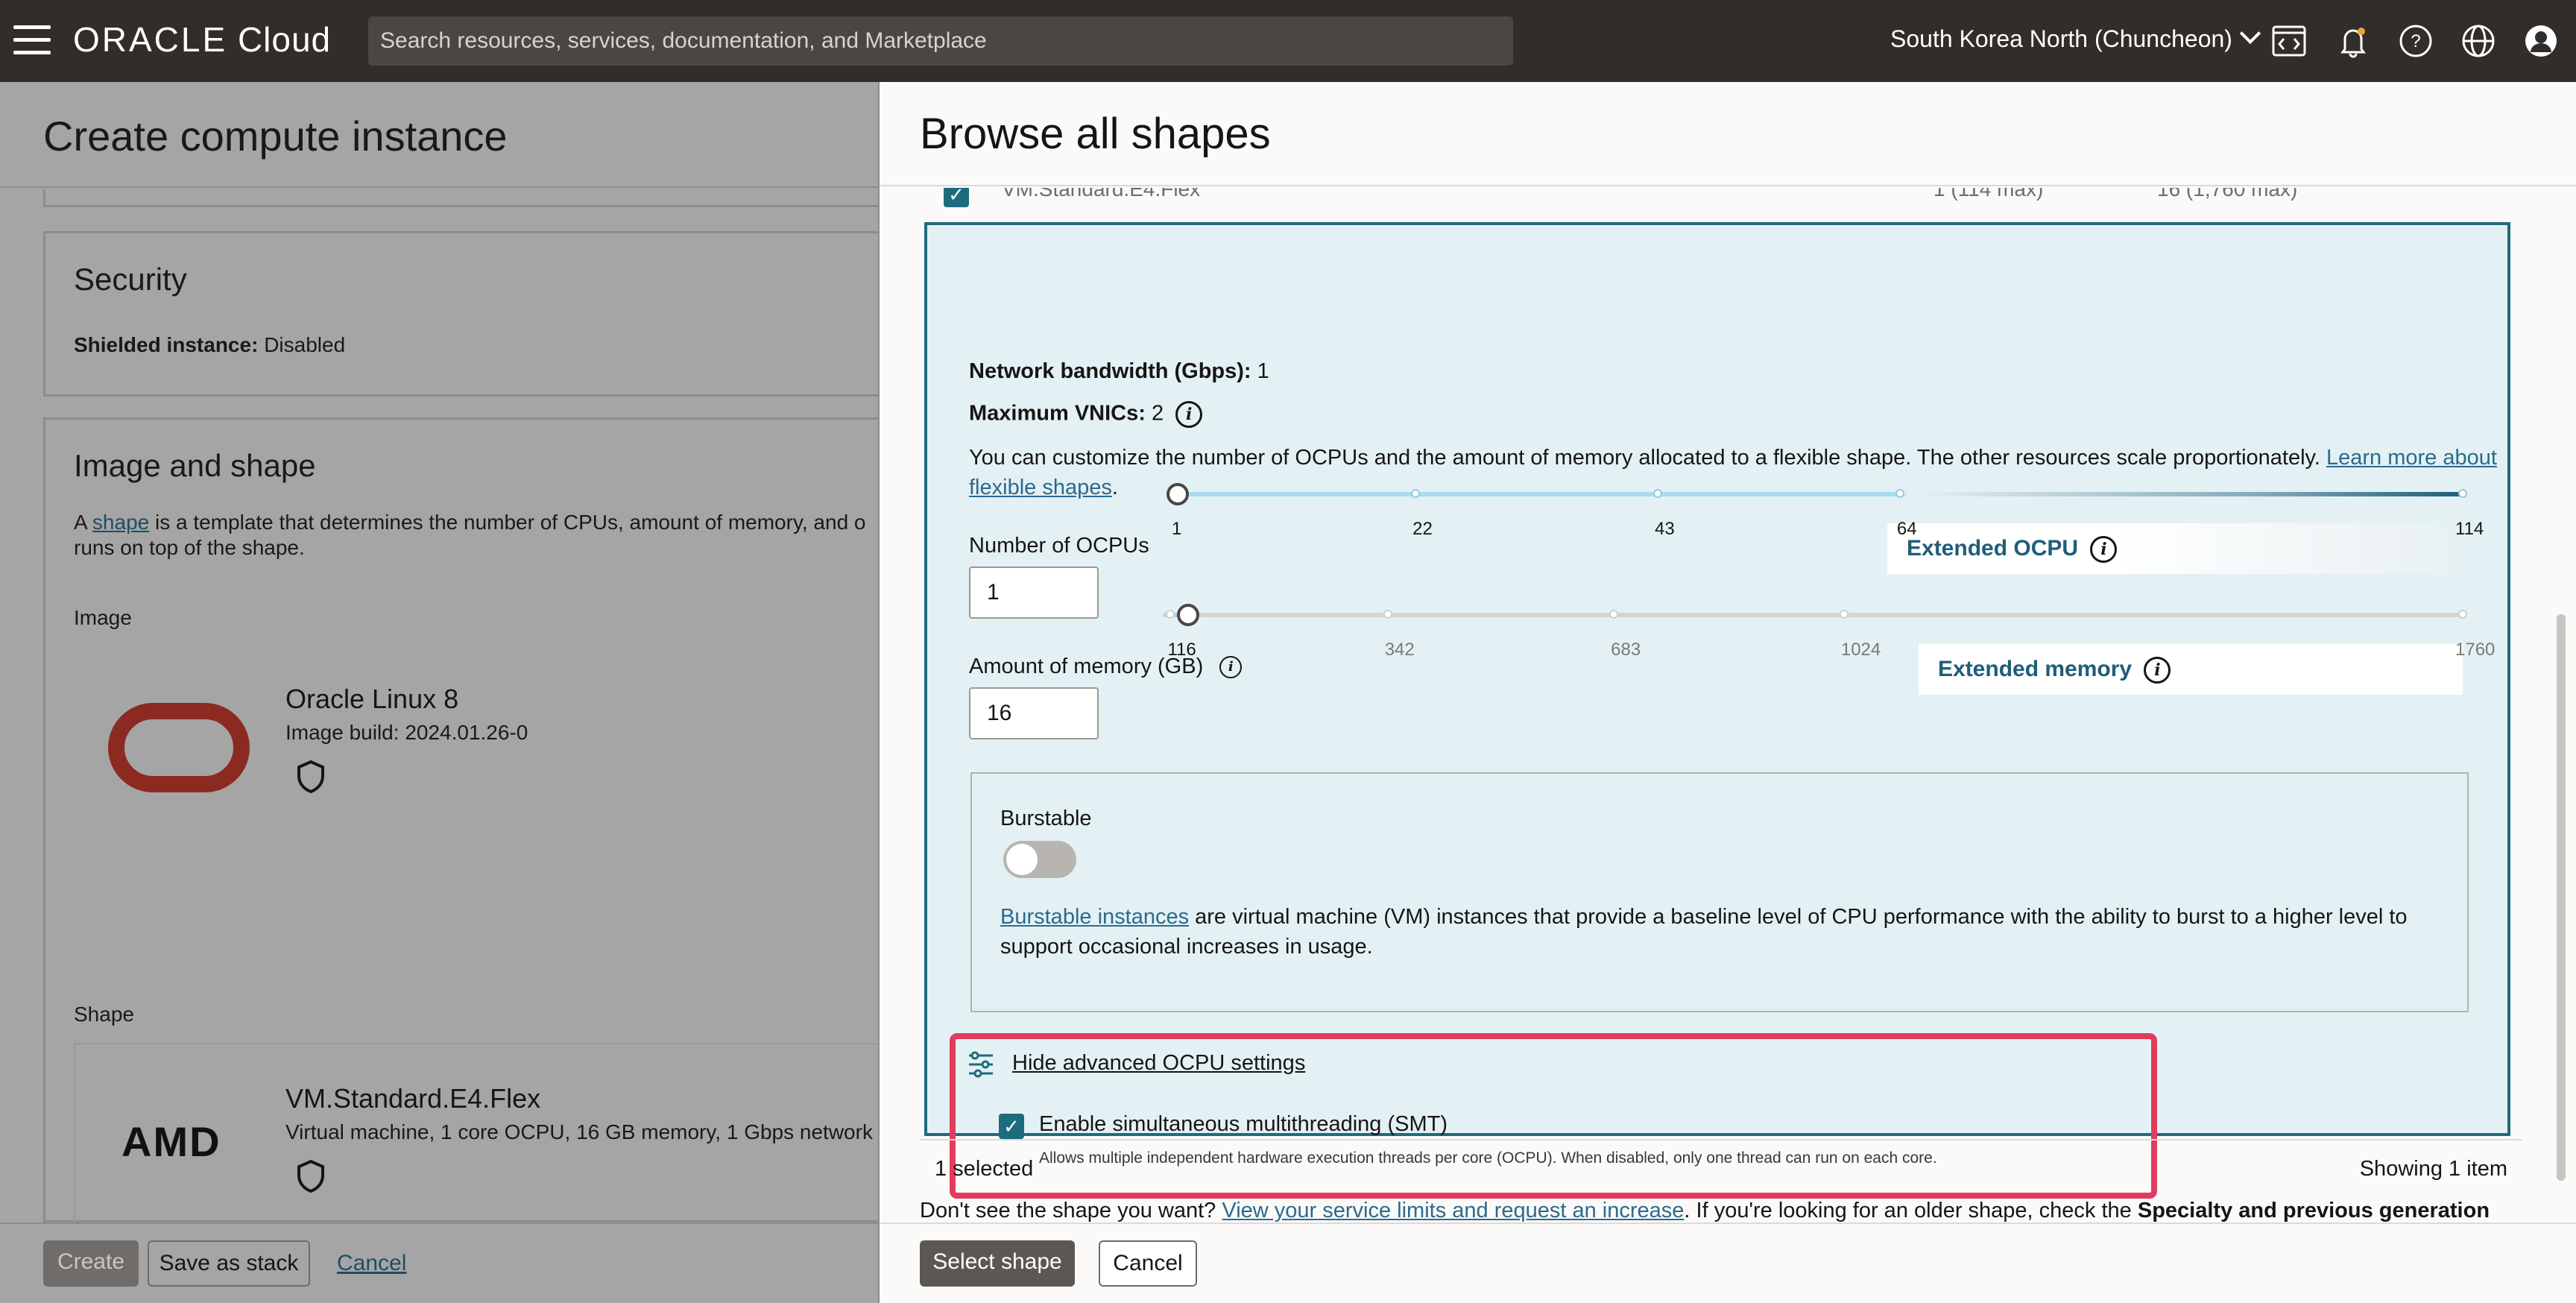  Describe the element at coordinates (210, 344) in the screenshot. I see `shielded-instance-row: Shielded instance: Disabled` at that location.